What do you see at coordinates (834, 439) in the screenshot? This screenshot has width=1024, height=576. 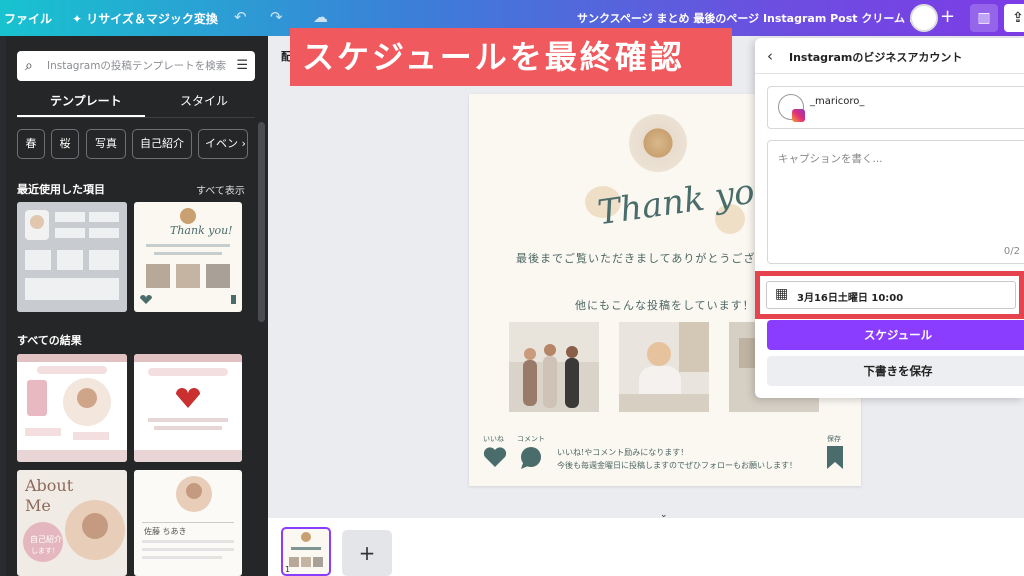 I see `save-label: 保存` at bounding box center [834, 439].